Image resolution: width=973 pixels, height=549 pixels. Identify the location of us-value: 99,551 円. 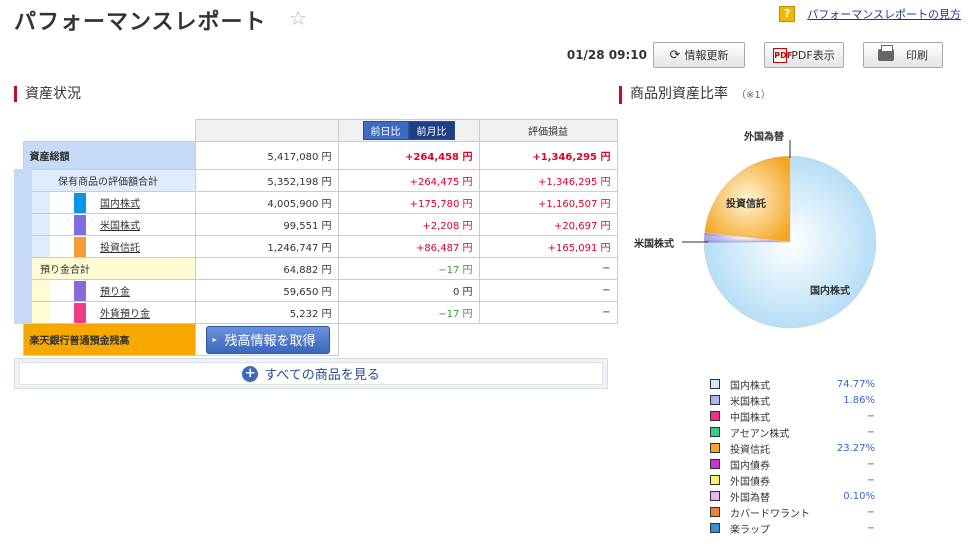
(266, 224).